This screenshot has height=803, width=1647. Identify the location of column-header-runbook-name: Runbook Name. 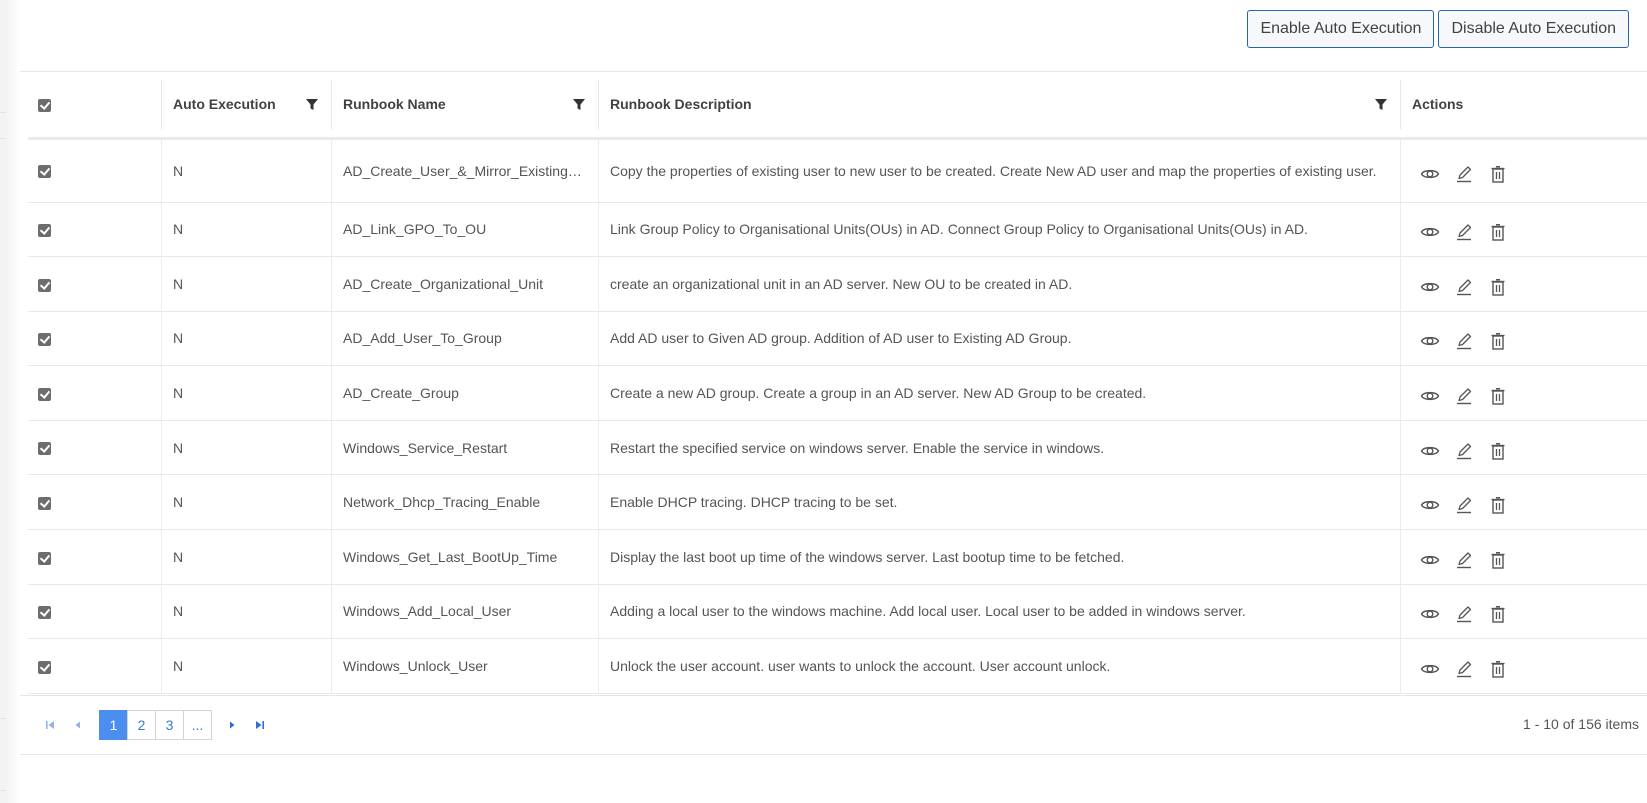
(464, 106).